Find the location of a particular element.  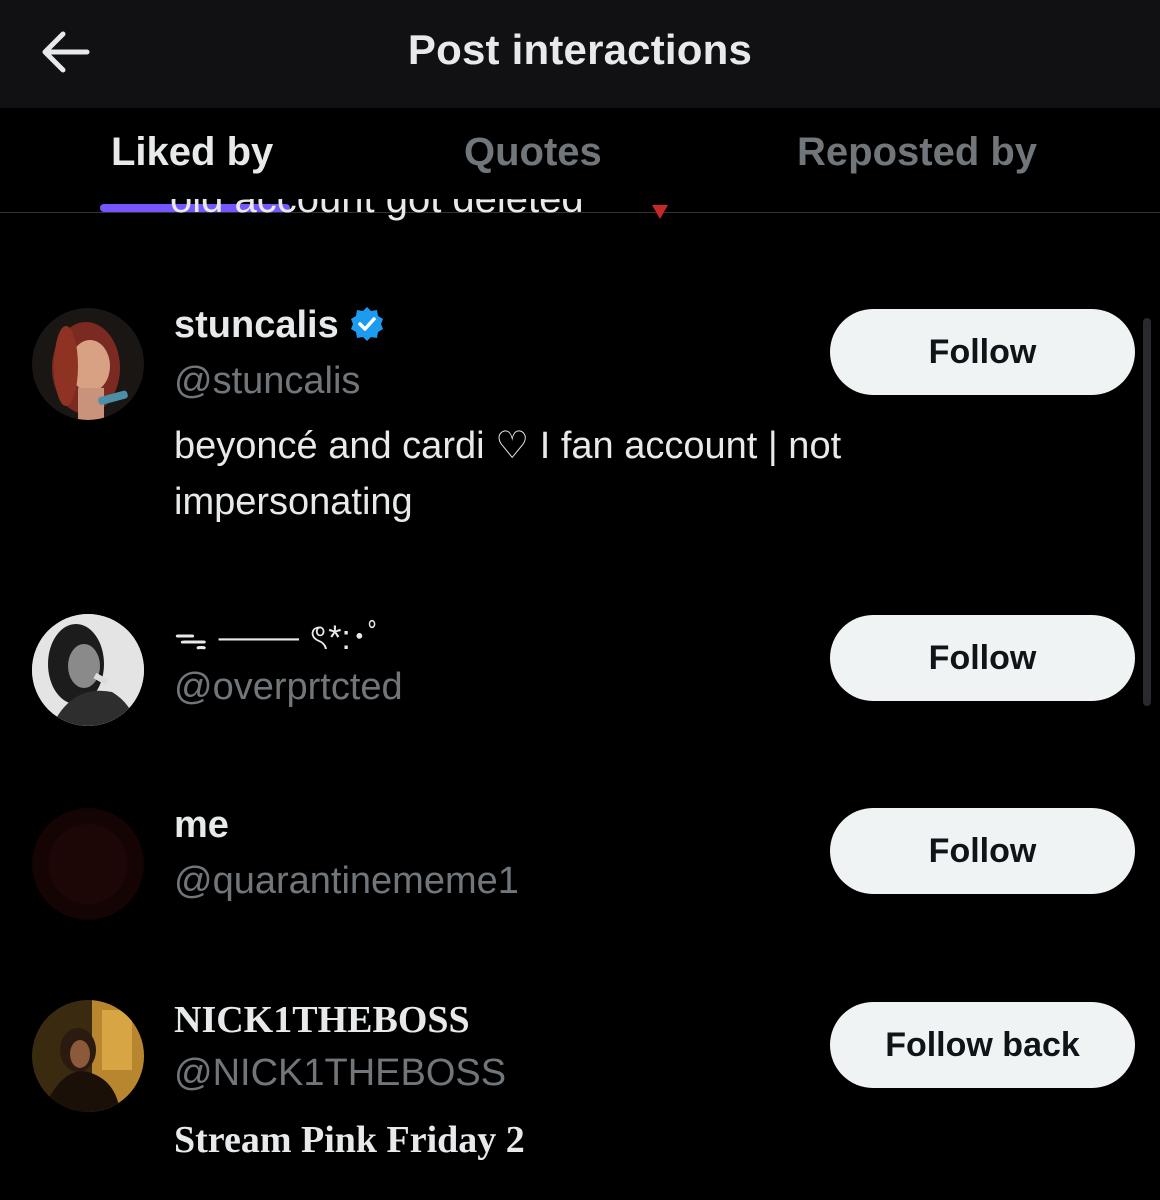

top-bar: Post interactions is located at coordinates (580, 54).